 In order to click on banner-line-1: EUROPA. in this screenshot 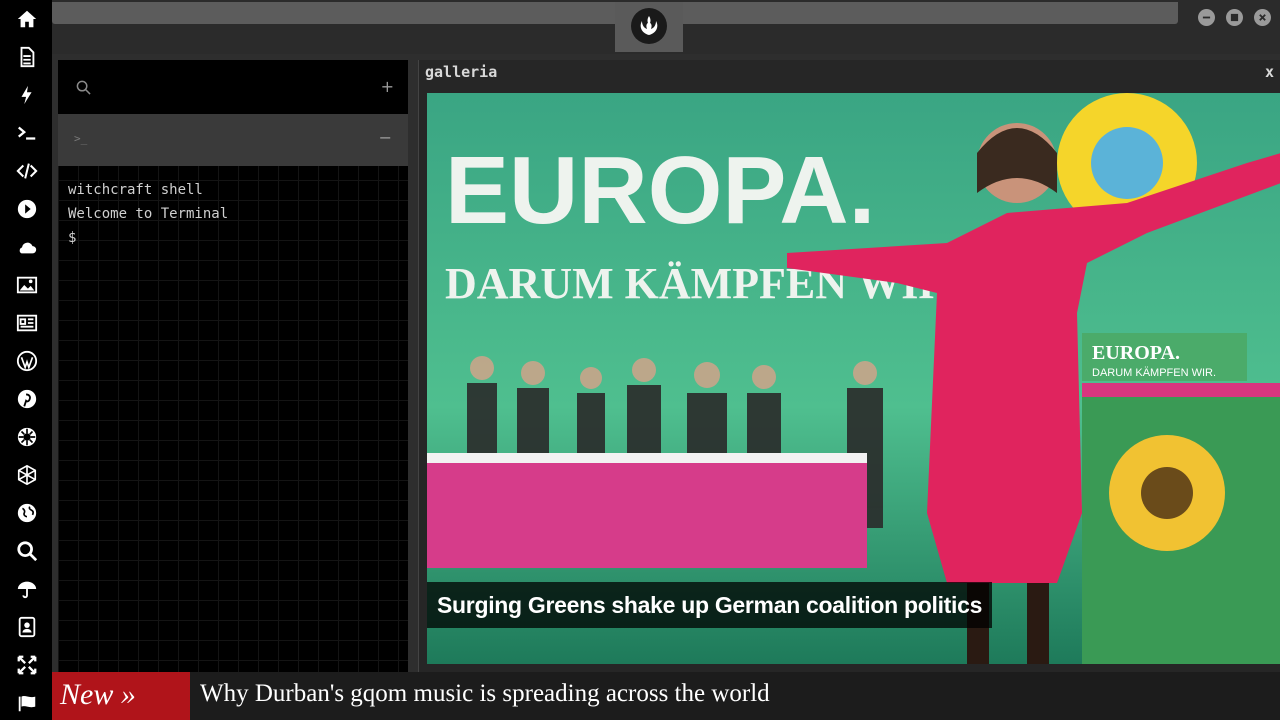, I will do `click(660, 190)`.